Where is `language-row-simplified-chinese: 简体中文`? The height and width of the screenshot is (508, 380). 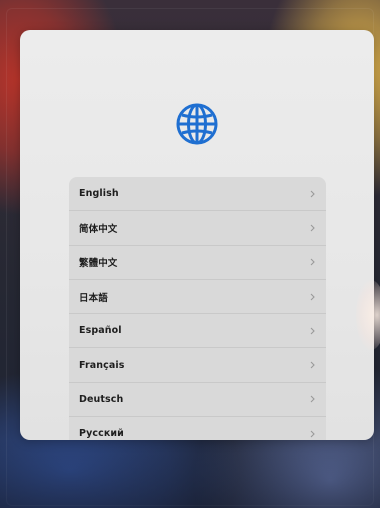
language-row-simplified-chinese: 简体中文 is located at coordinates (197, 228).